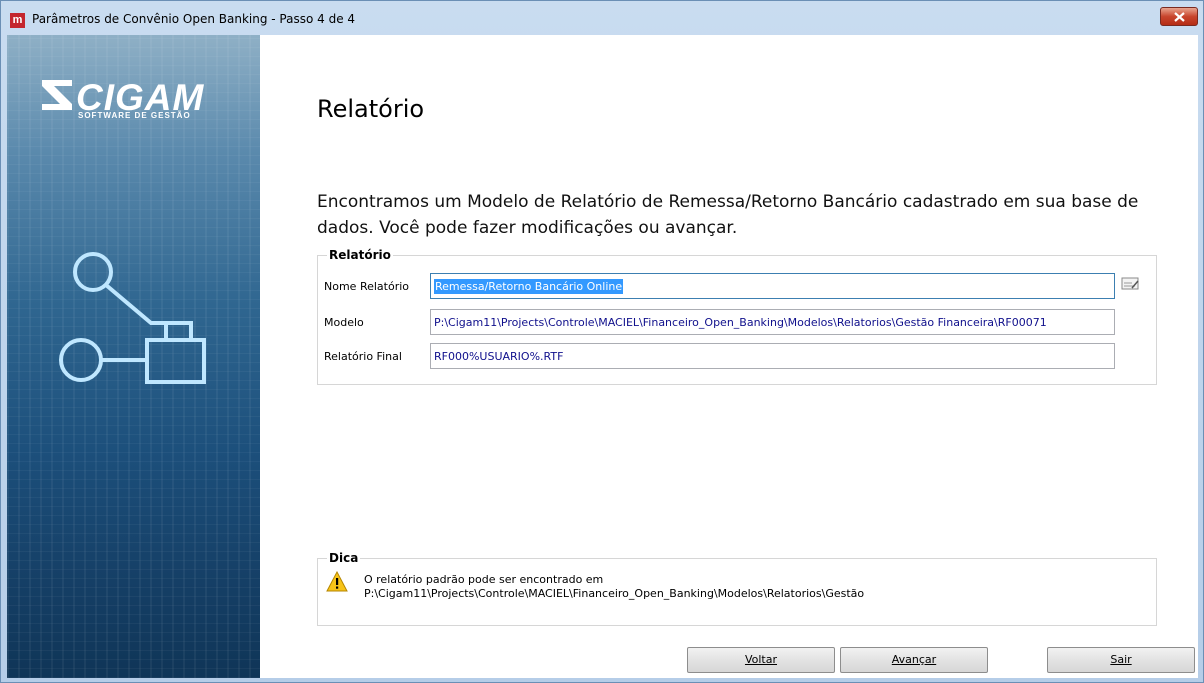  I want to click on close-button, so click(1179, 16).